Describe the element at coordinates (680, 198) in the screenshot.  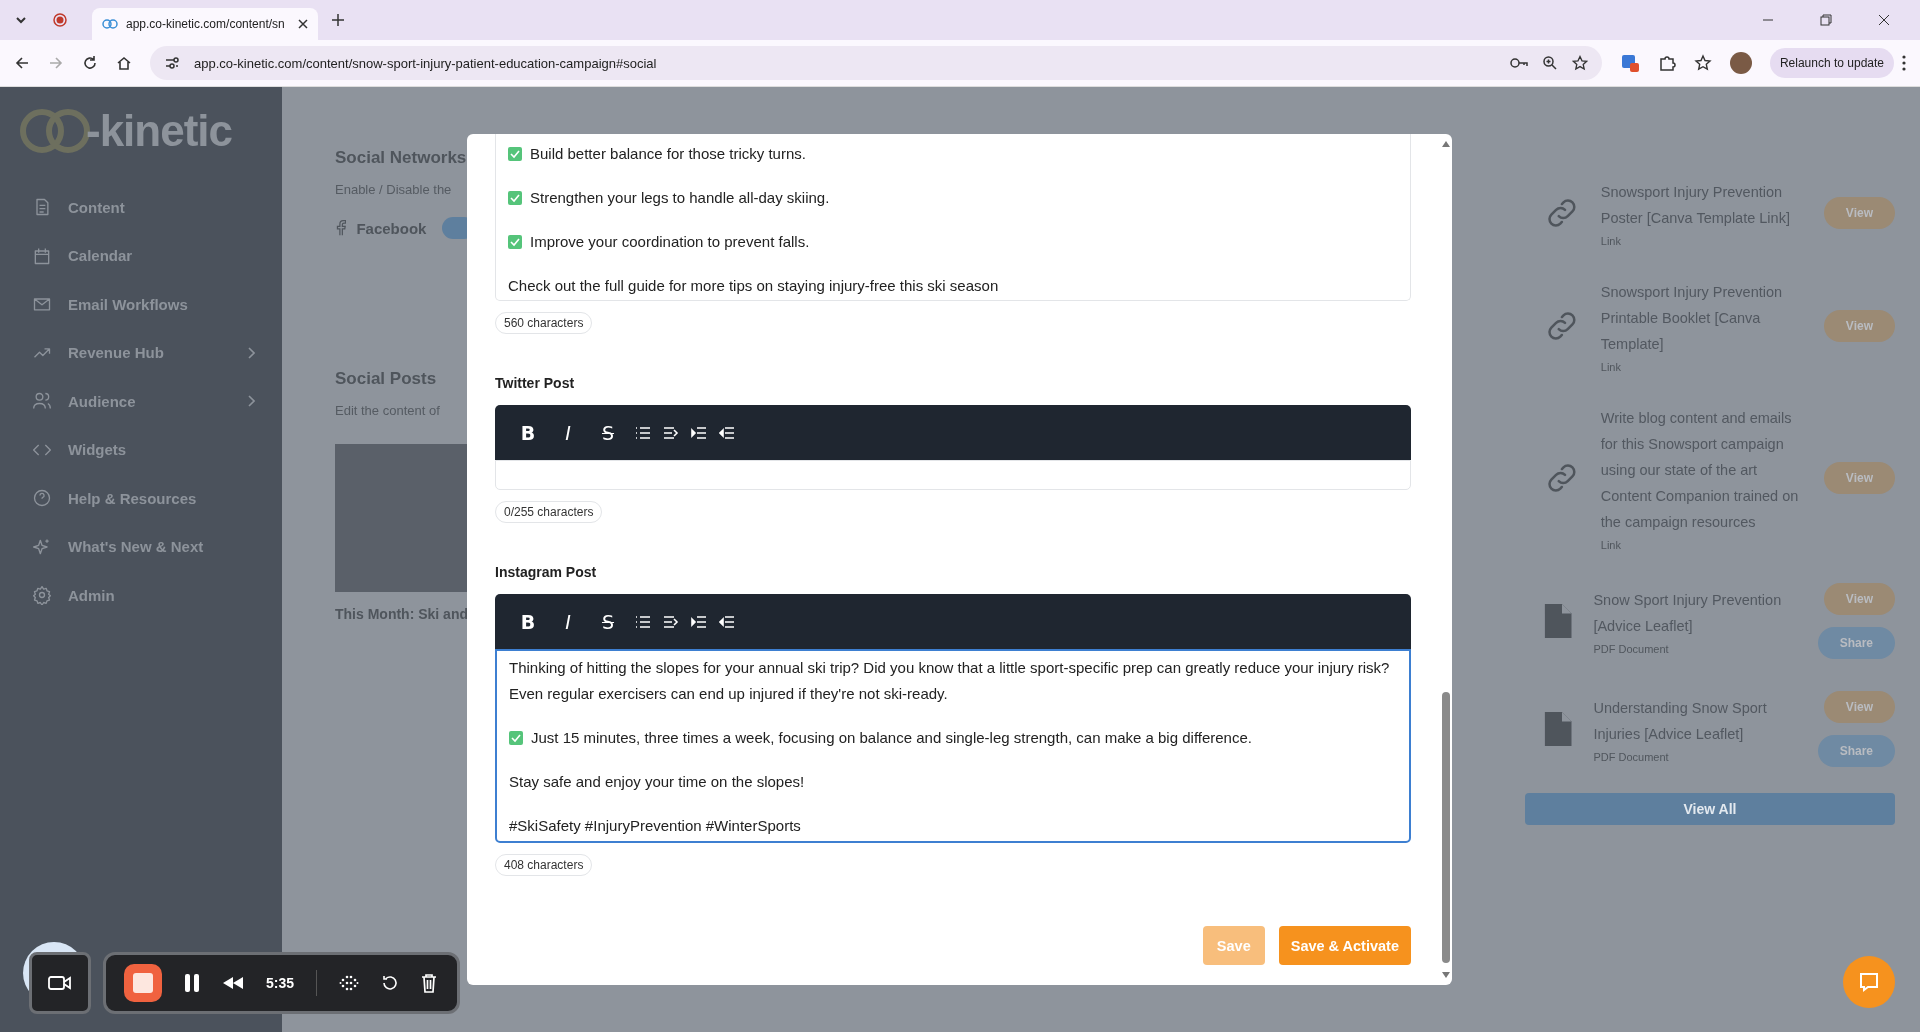
I see `post-text: Strengthen your legs to handle all-day skiing.` at that location.